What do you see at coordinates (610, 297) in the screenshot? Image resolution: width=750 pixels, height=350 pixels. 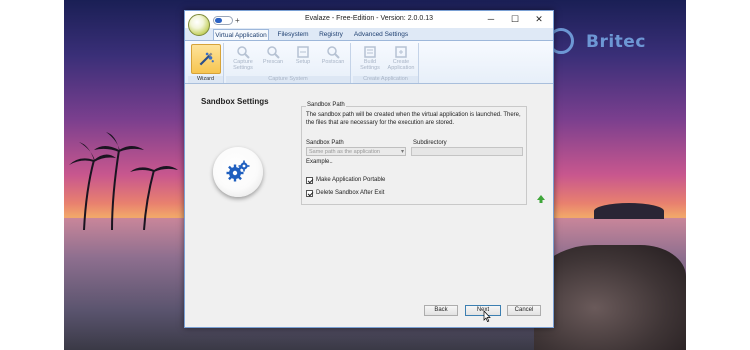 I see `rocks` at bounding box center [610, 297].